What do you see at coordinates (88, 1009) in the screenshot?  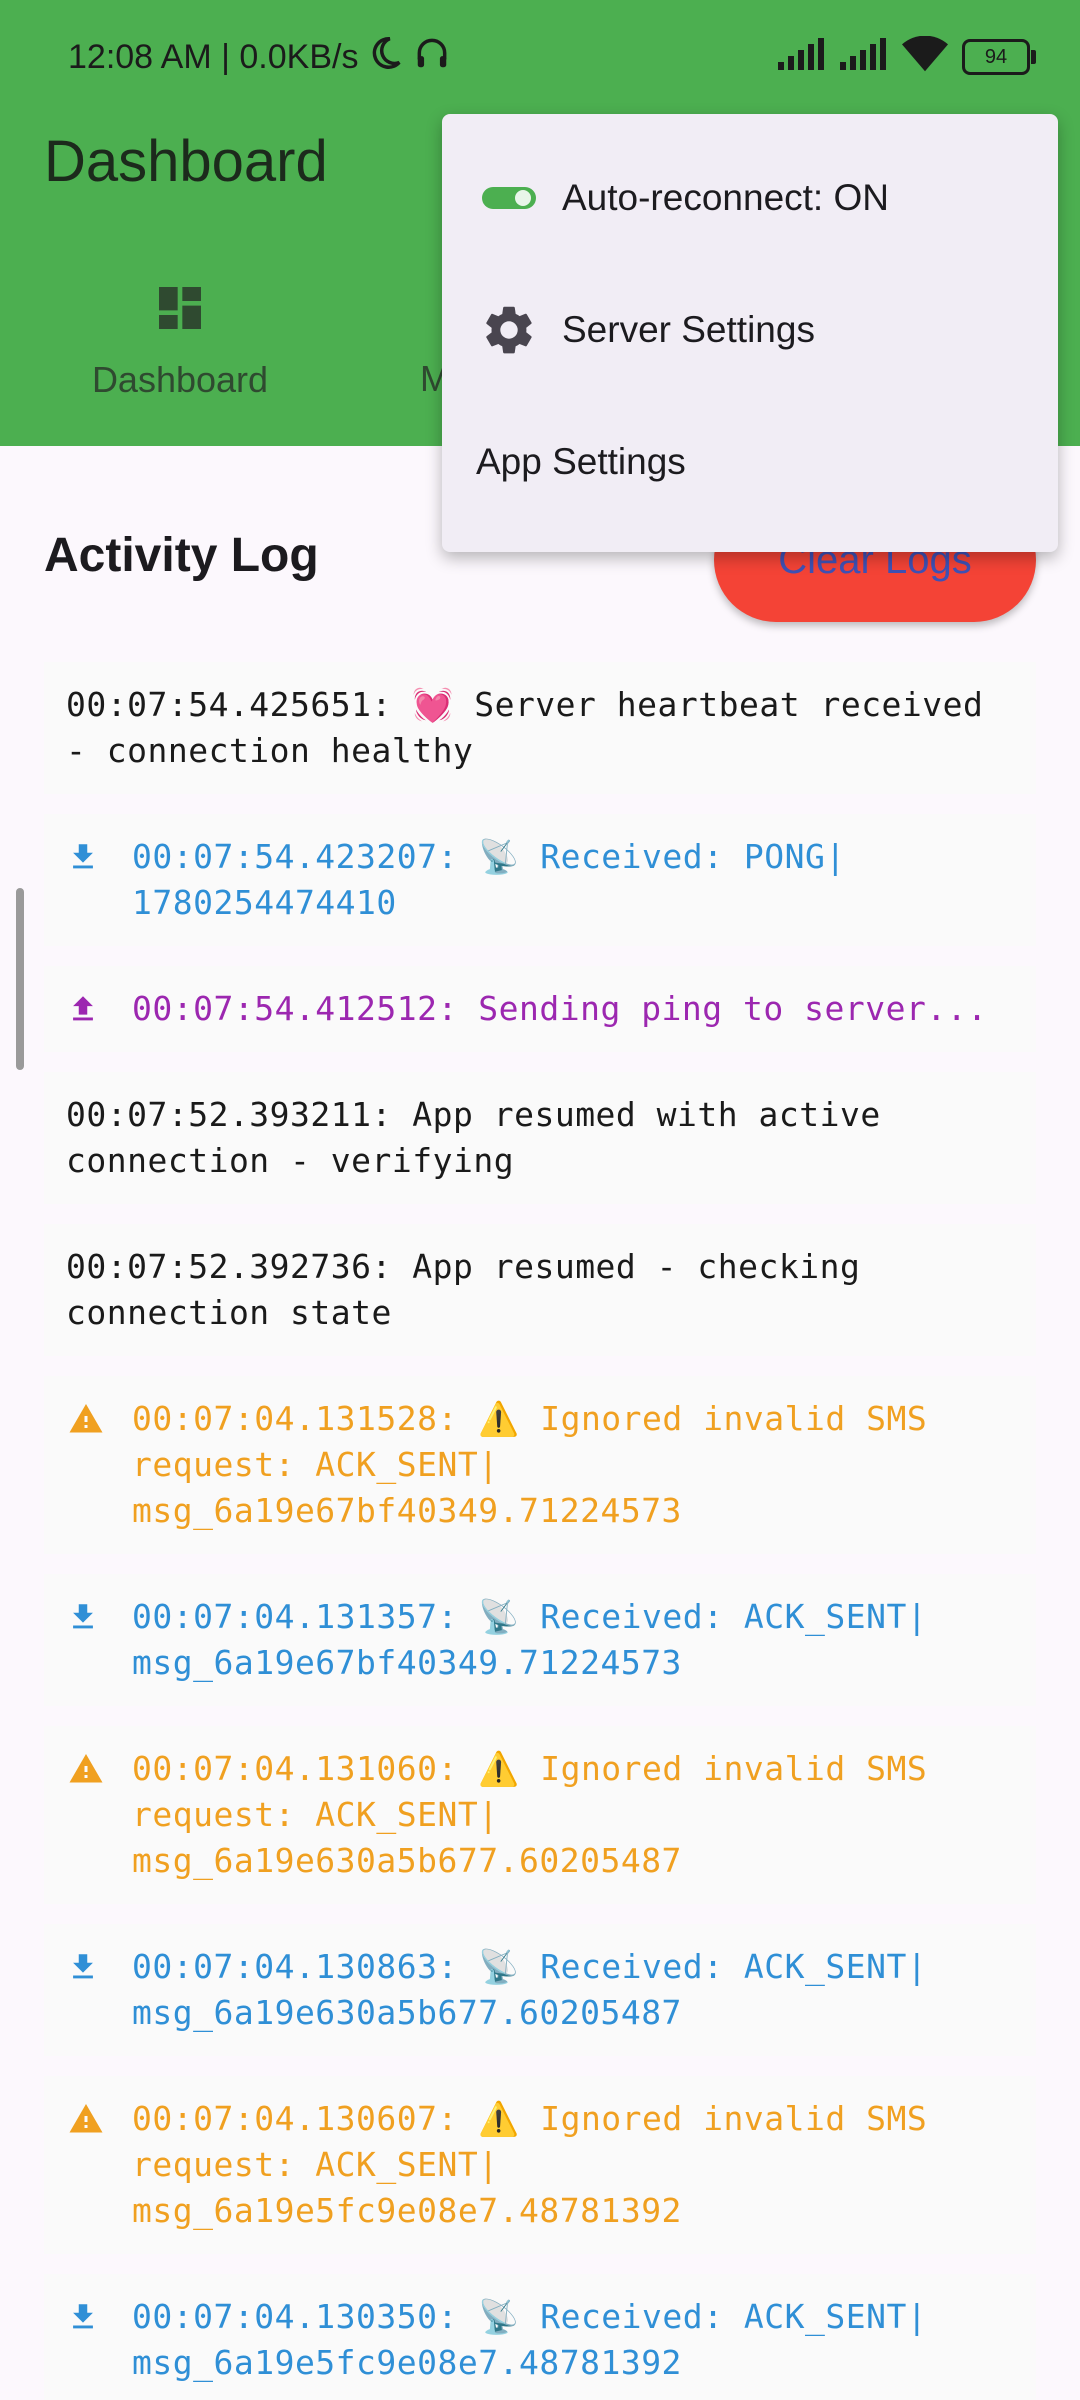 I see `upload-icon` at bounding box center [88, 1009].